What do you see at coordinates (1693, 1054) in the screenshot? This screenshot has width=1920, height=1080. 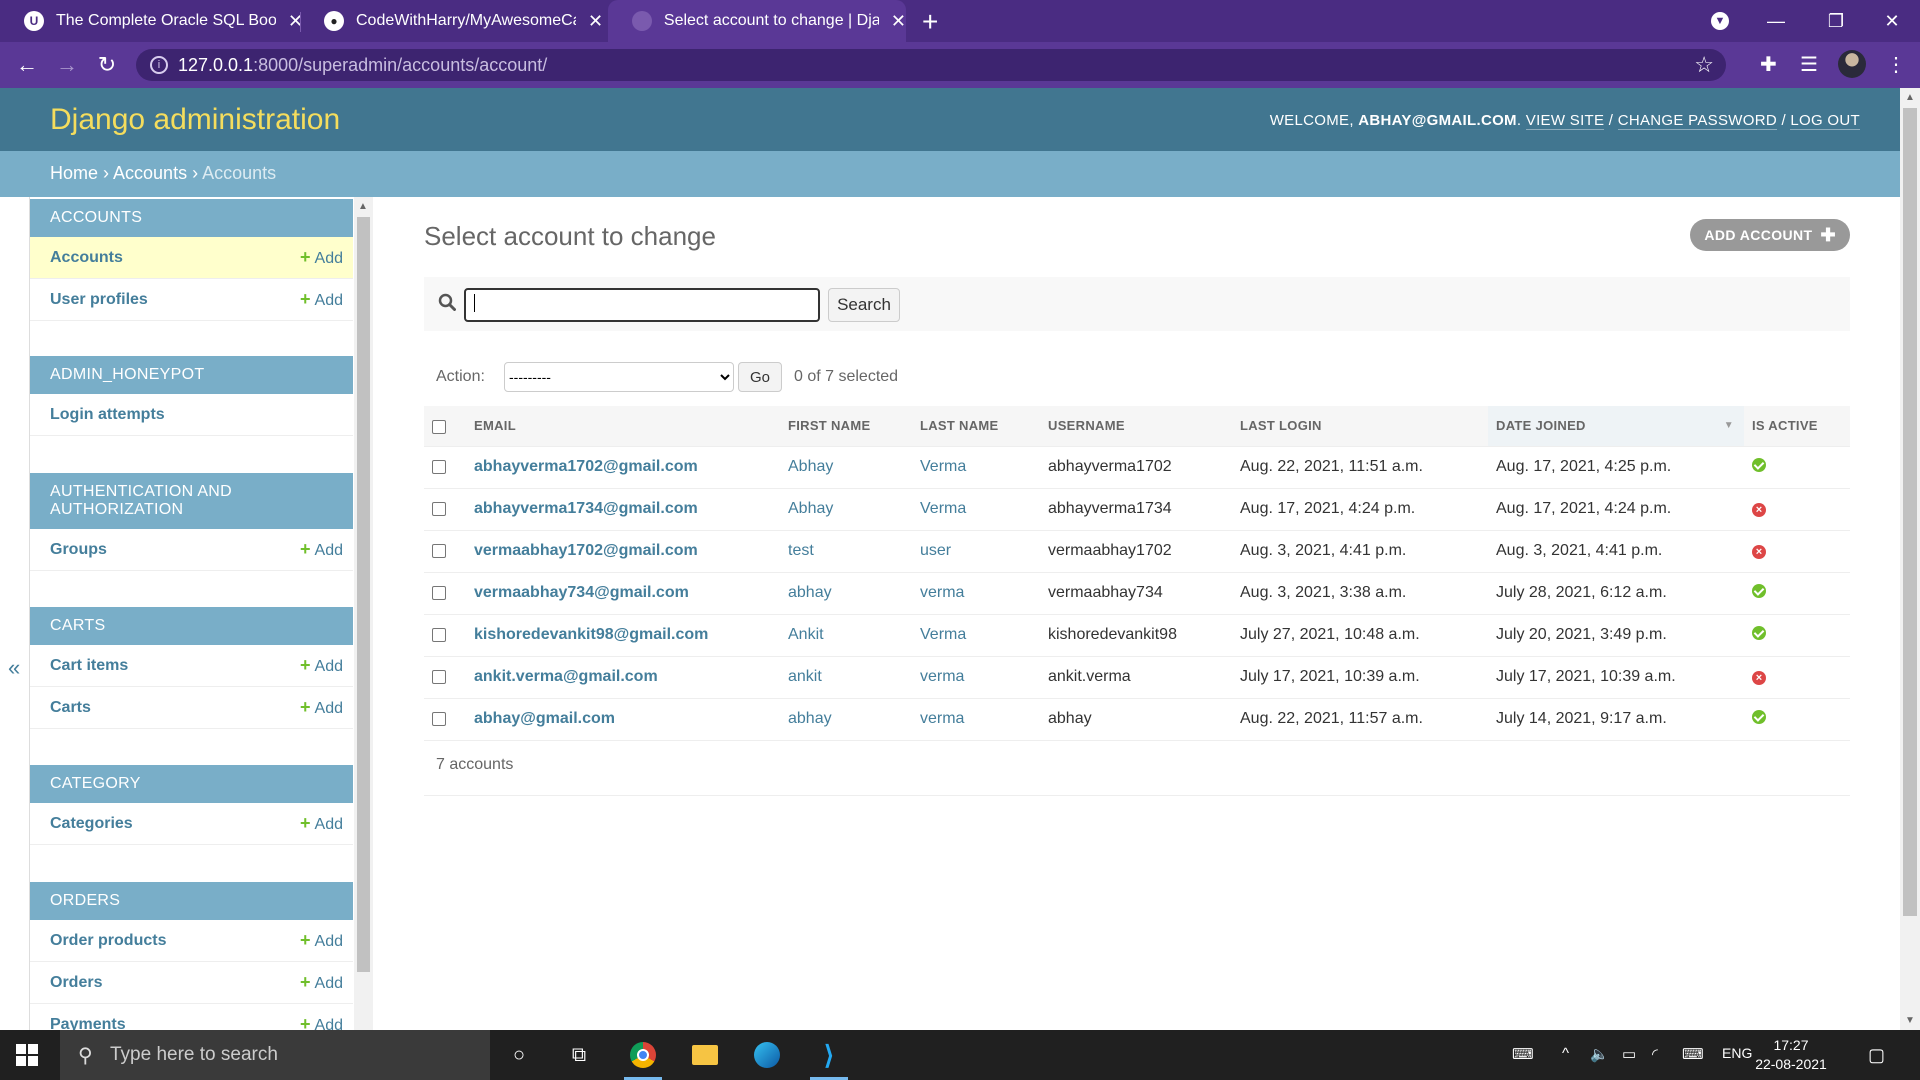 I see `touch-keyboard-icon: ⌨` at bounding box center [1693, 1054].